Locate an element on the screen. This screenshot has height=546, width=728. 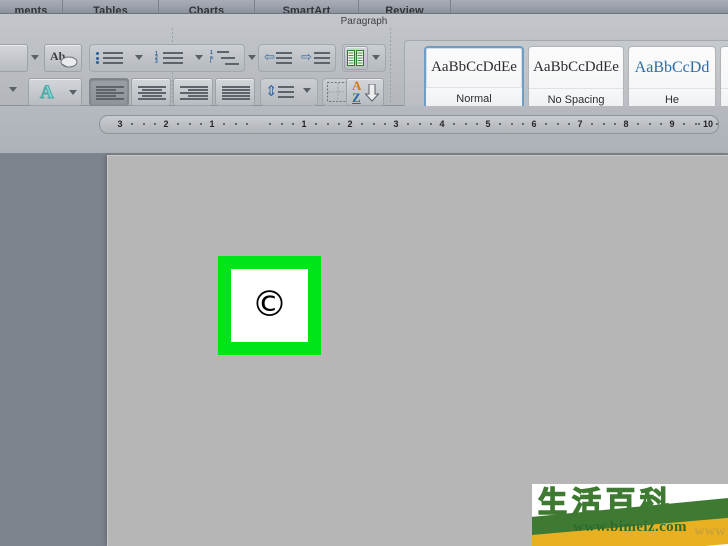
arrow-left-icon: ⇦ is located at coordinates (269, 56).